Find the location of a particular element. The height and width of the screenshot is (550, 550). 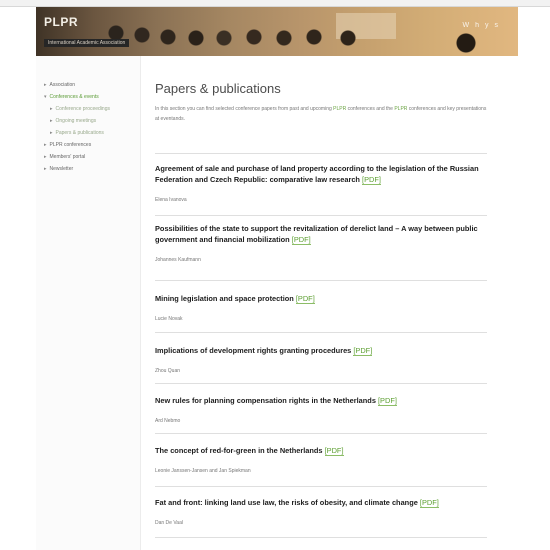

banner-audience-photo is located at coordinates (277, 31).